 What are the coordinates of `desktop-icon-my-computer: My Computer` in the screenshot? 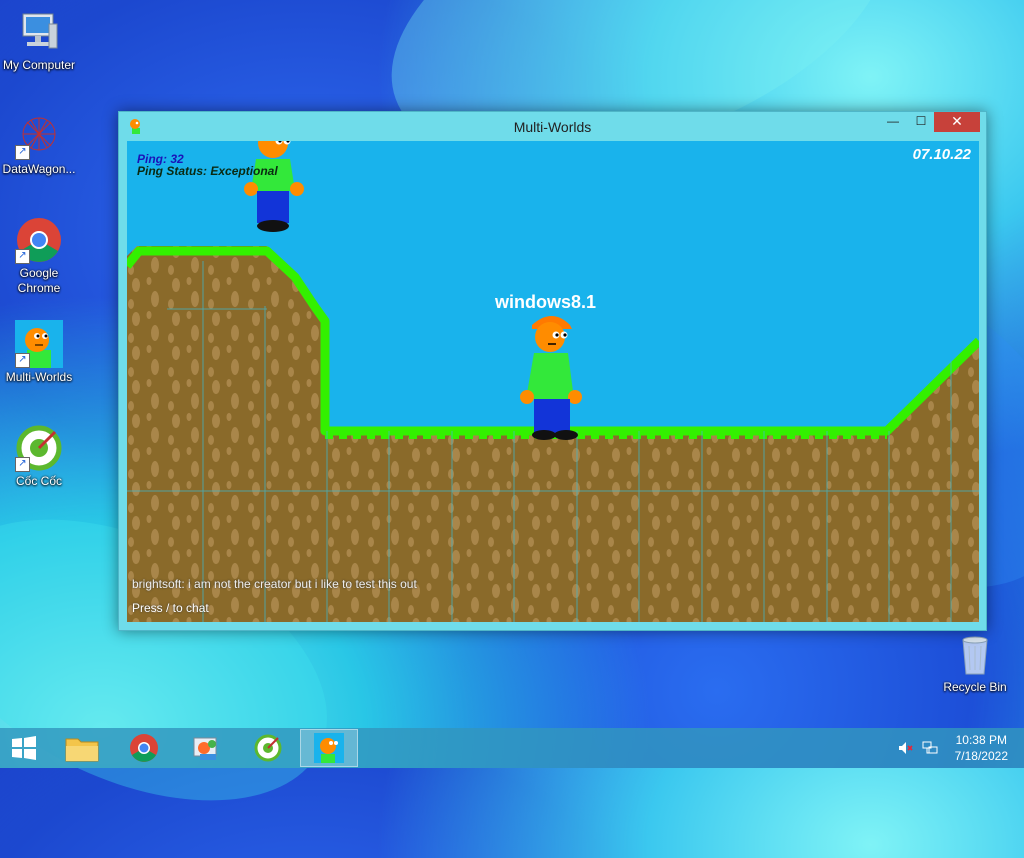 It's located at (39, 40).